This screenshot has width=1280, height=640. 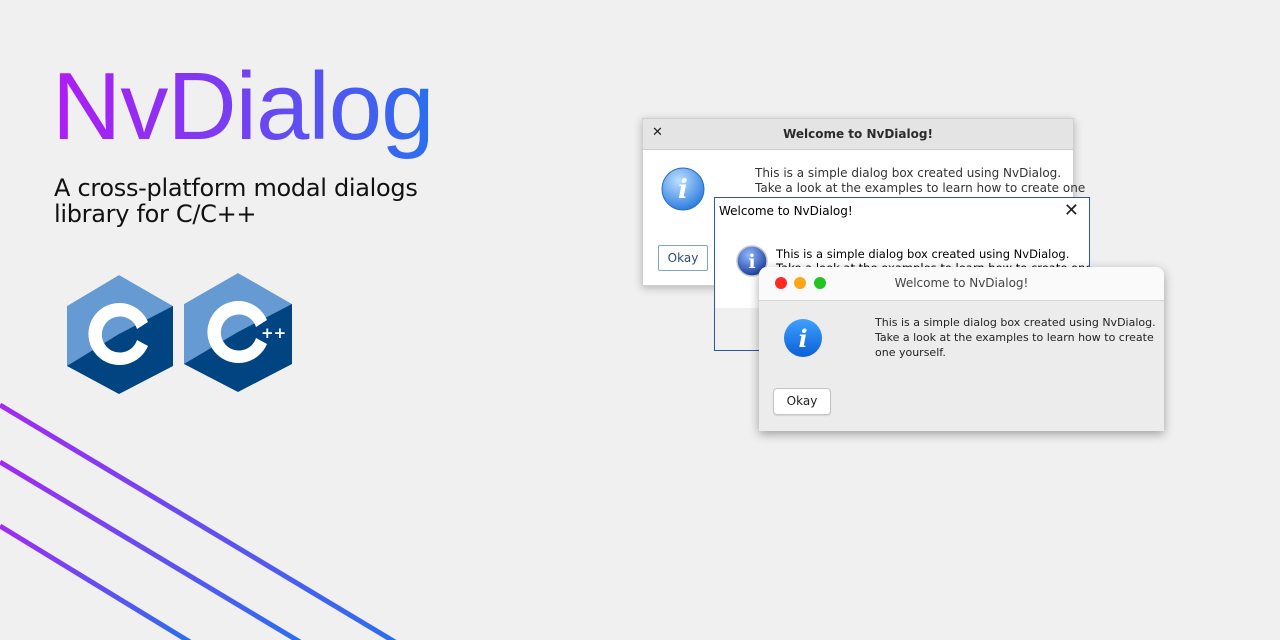 I want to click on language-logos: ++, so click(x=179, y=333).